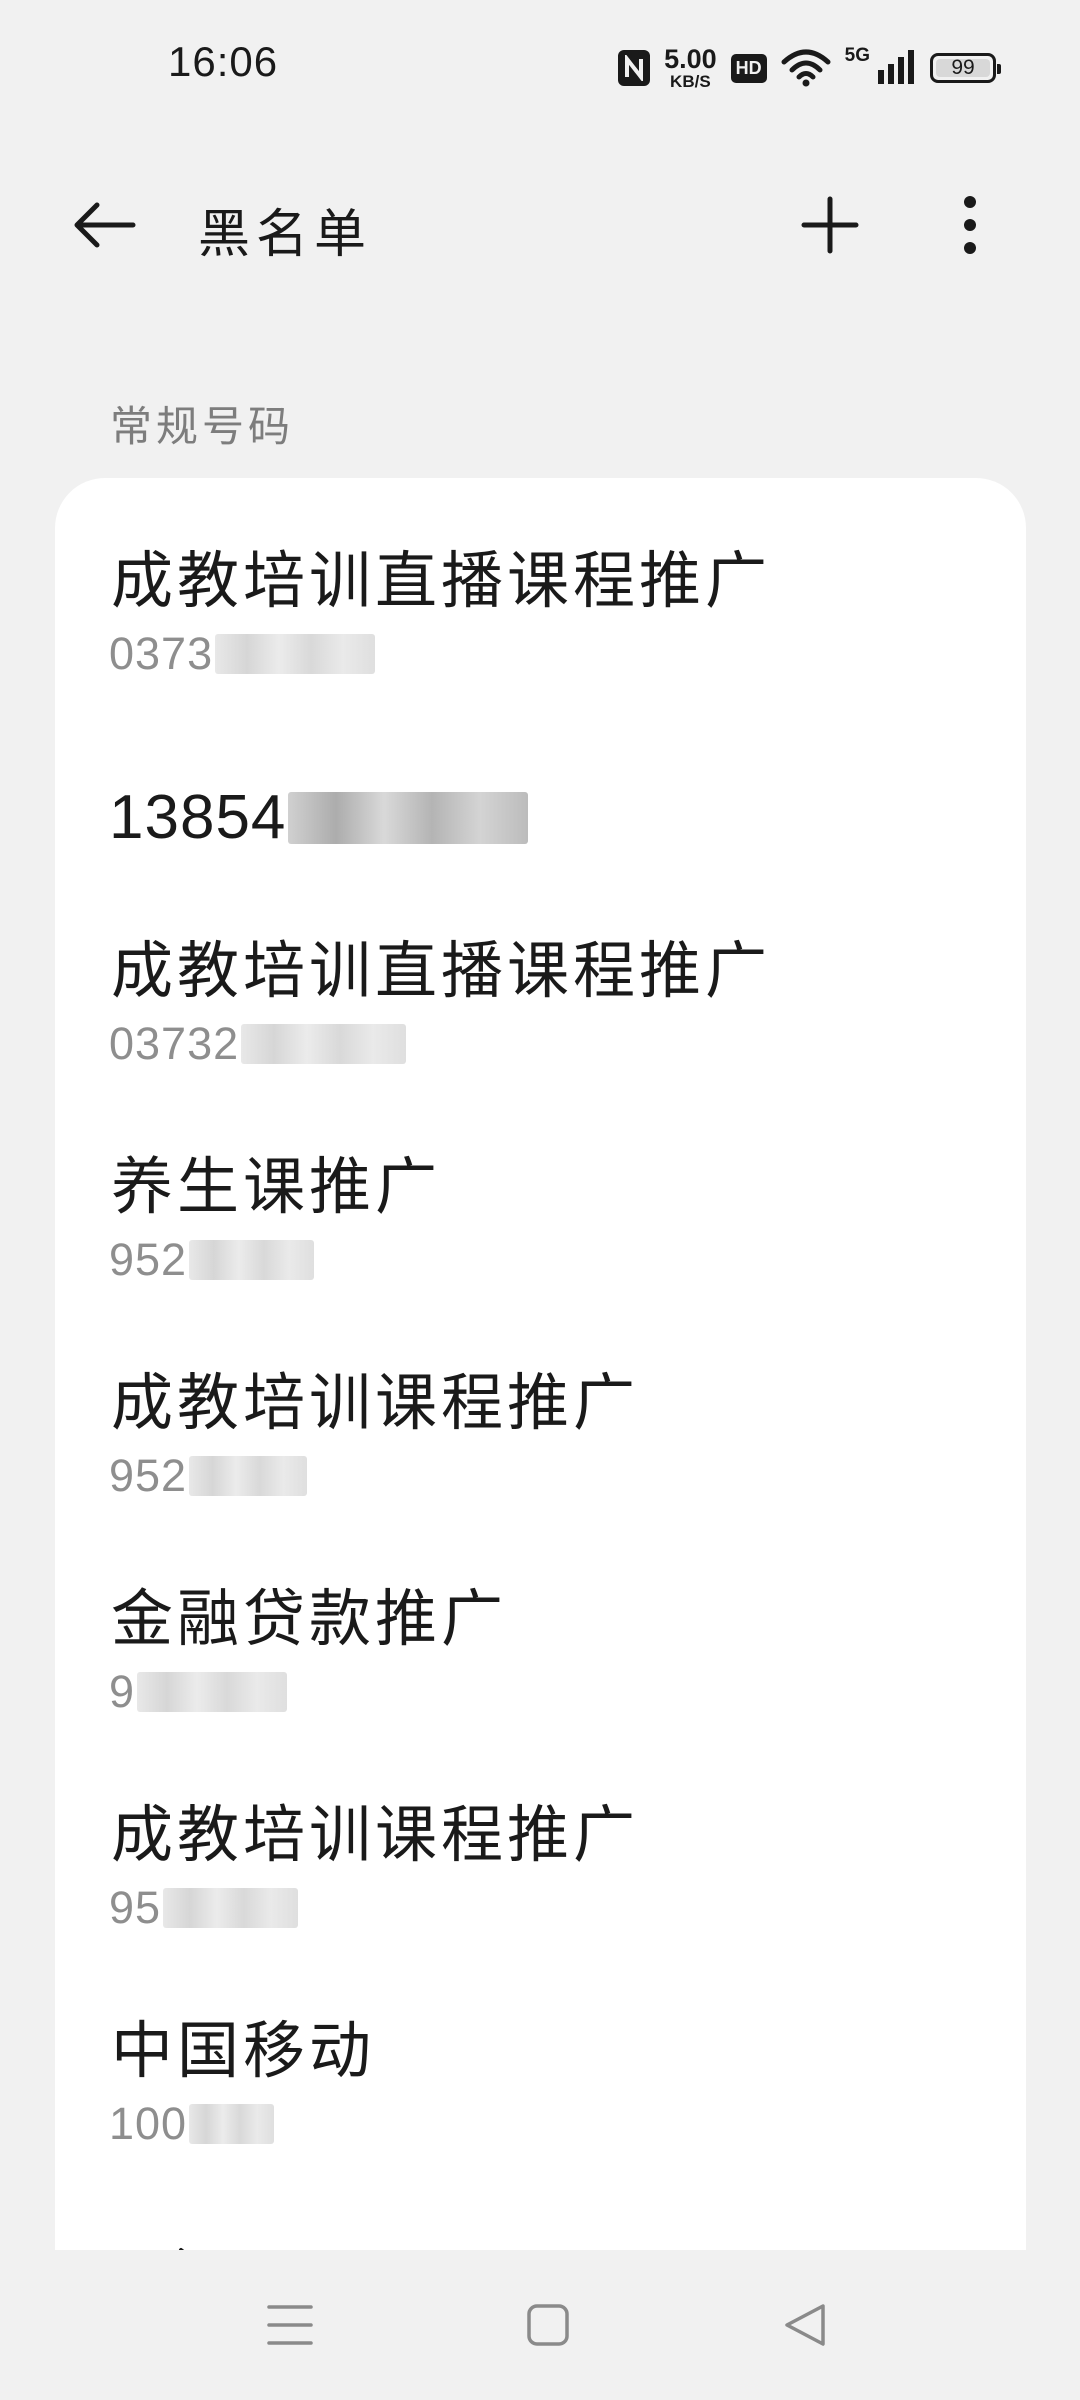 The width and height of the screenshot is (1080, 2400). I want to click on phone-number: 03732, so click(258, 1044).